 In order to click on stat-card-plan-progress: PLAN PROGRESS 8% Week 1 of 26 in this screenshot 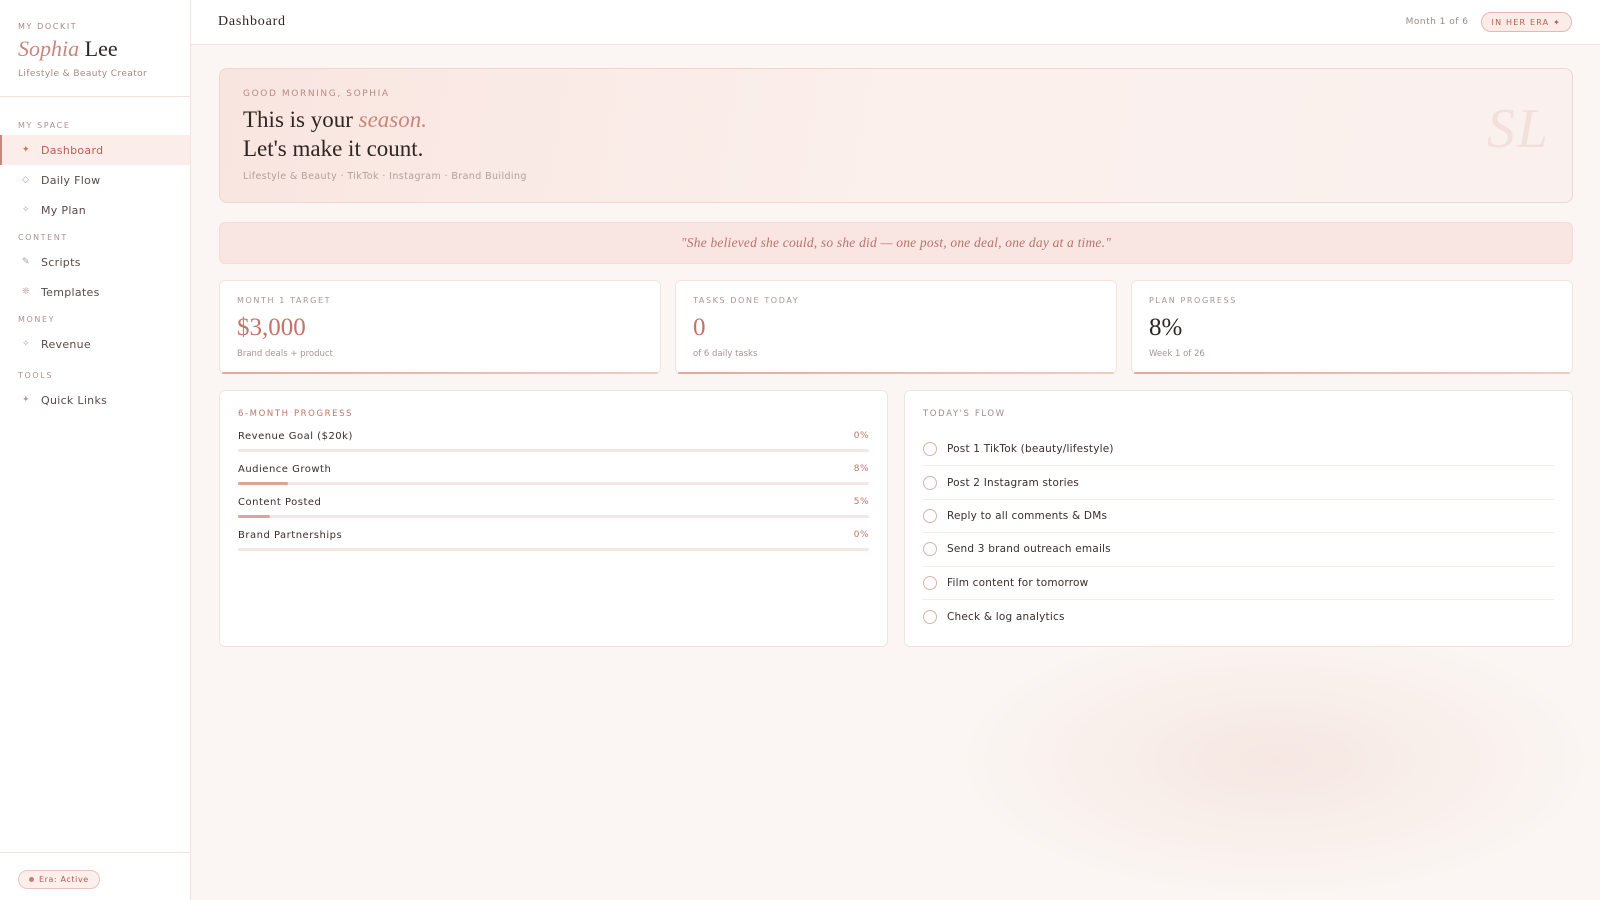, I will do `click(1352, 327)`.